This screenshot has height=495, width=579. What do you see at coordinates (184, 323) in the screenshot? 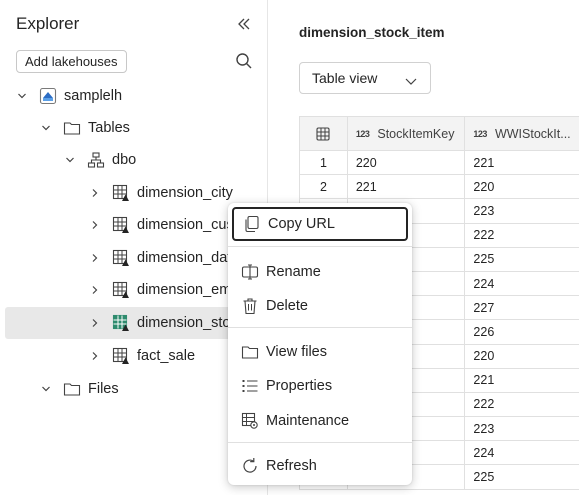
I see `tree-label: dimension_sto` at bounding box center [184, 323].